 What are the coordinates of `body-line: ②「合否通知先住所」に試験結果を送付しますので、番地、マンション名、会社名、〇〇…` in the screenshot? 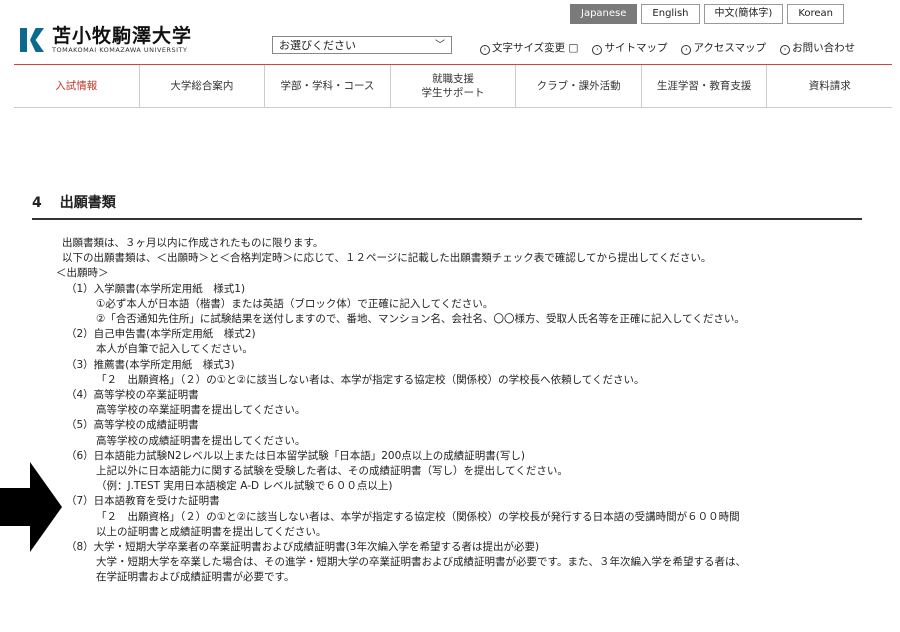 It's located at (420, 319).